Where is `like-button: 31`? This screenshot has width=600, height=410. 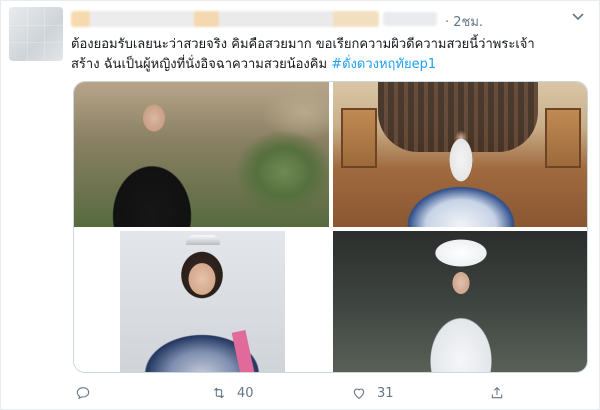 like-button: 31 is located at coordinates (372, 393).